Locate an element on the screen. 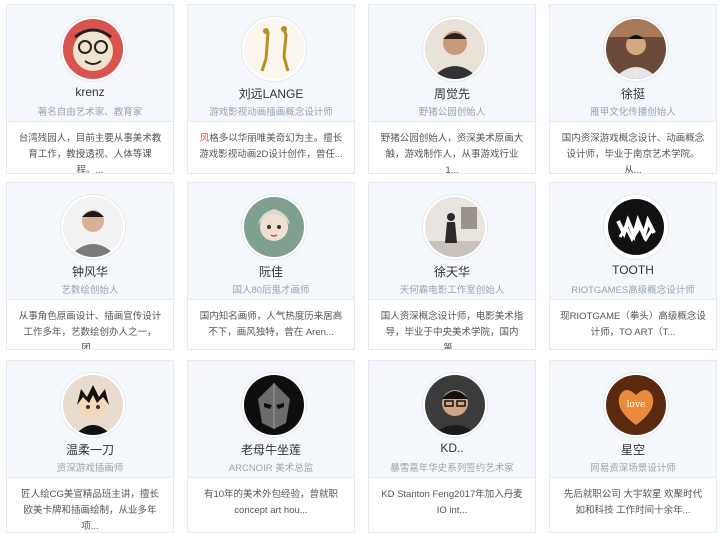 The image size is (720, 533). designer-name: 阮佳 is located at coordinates (271, 271).